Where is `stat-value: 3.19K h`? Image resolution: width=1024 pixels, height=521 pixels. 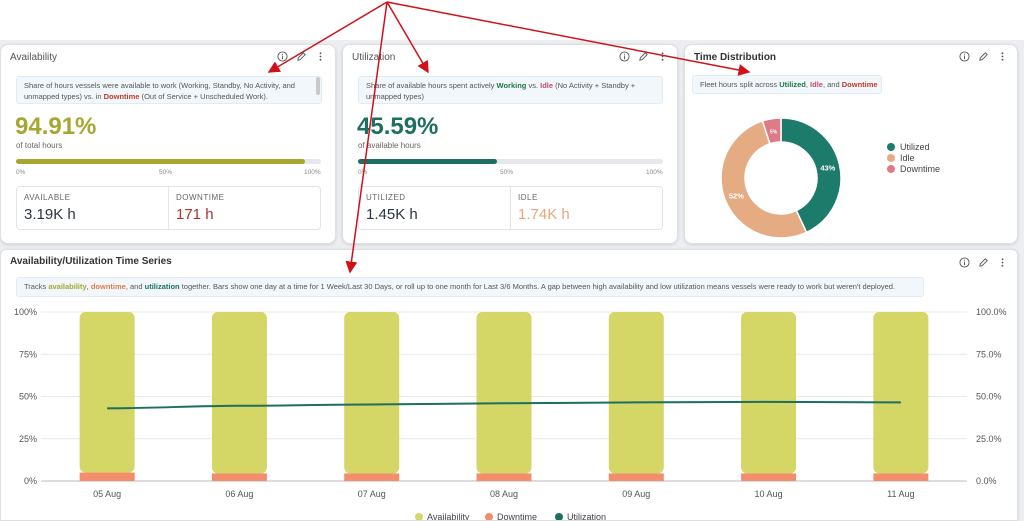
stat-value: 3.19K h is located at coordinates (50, 214).